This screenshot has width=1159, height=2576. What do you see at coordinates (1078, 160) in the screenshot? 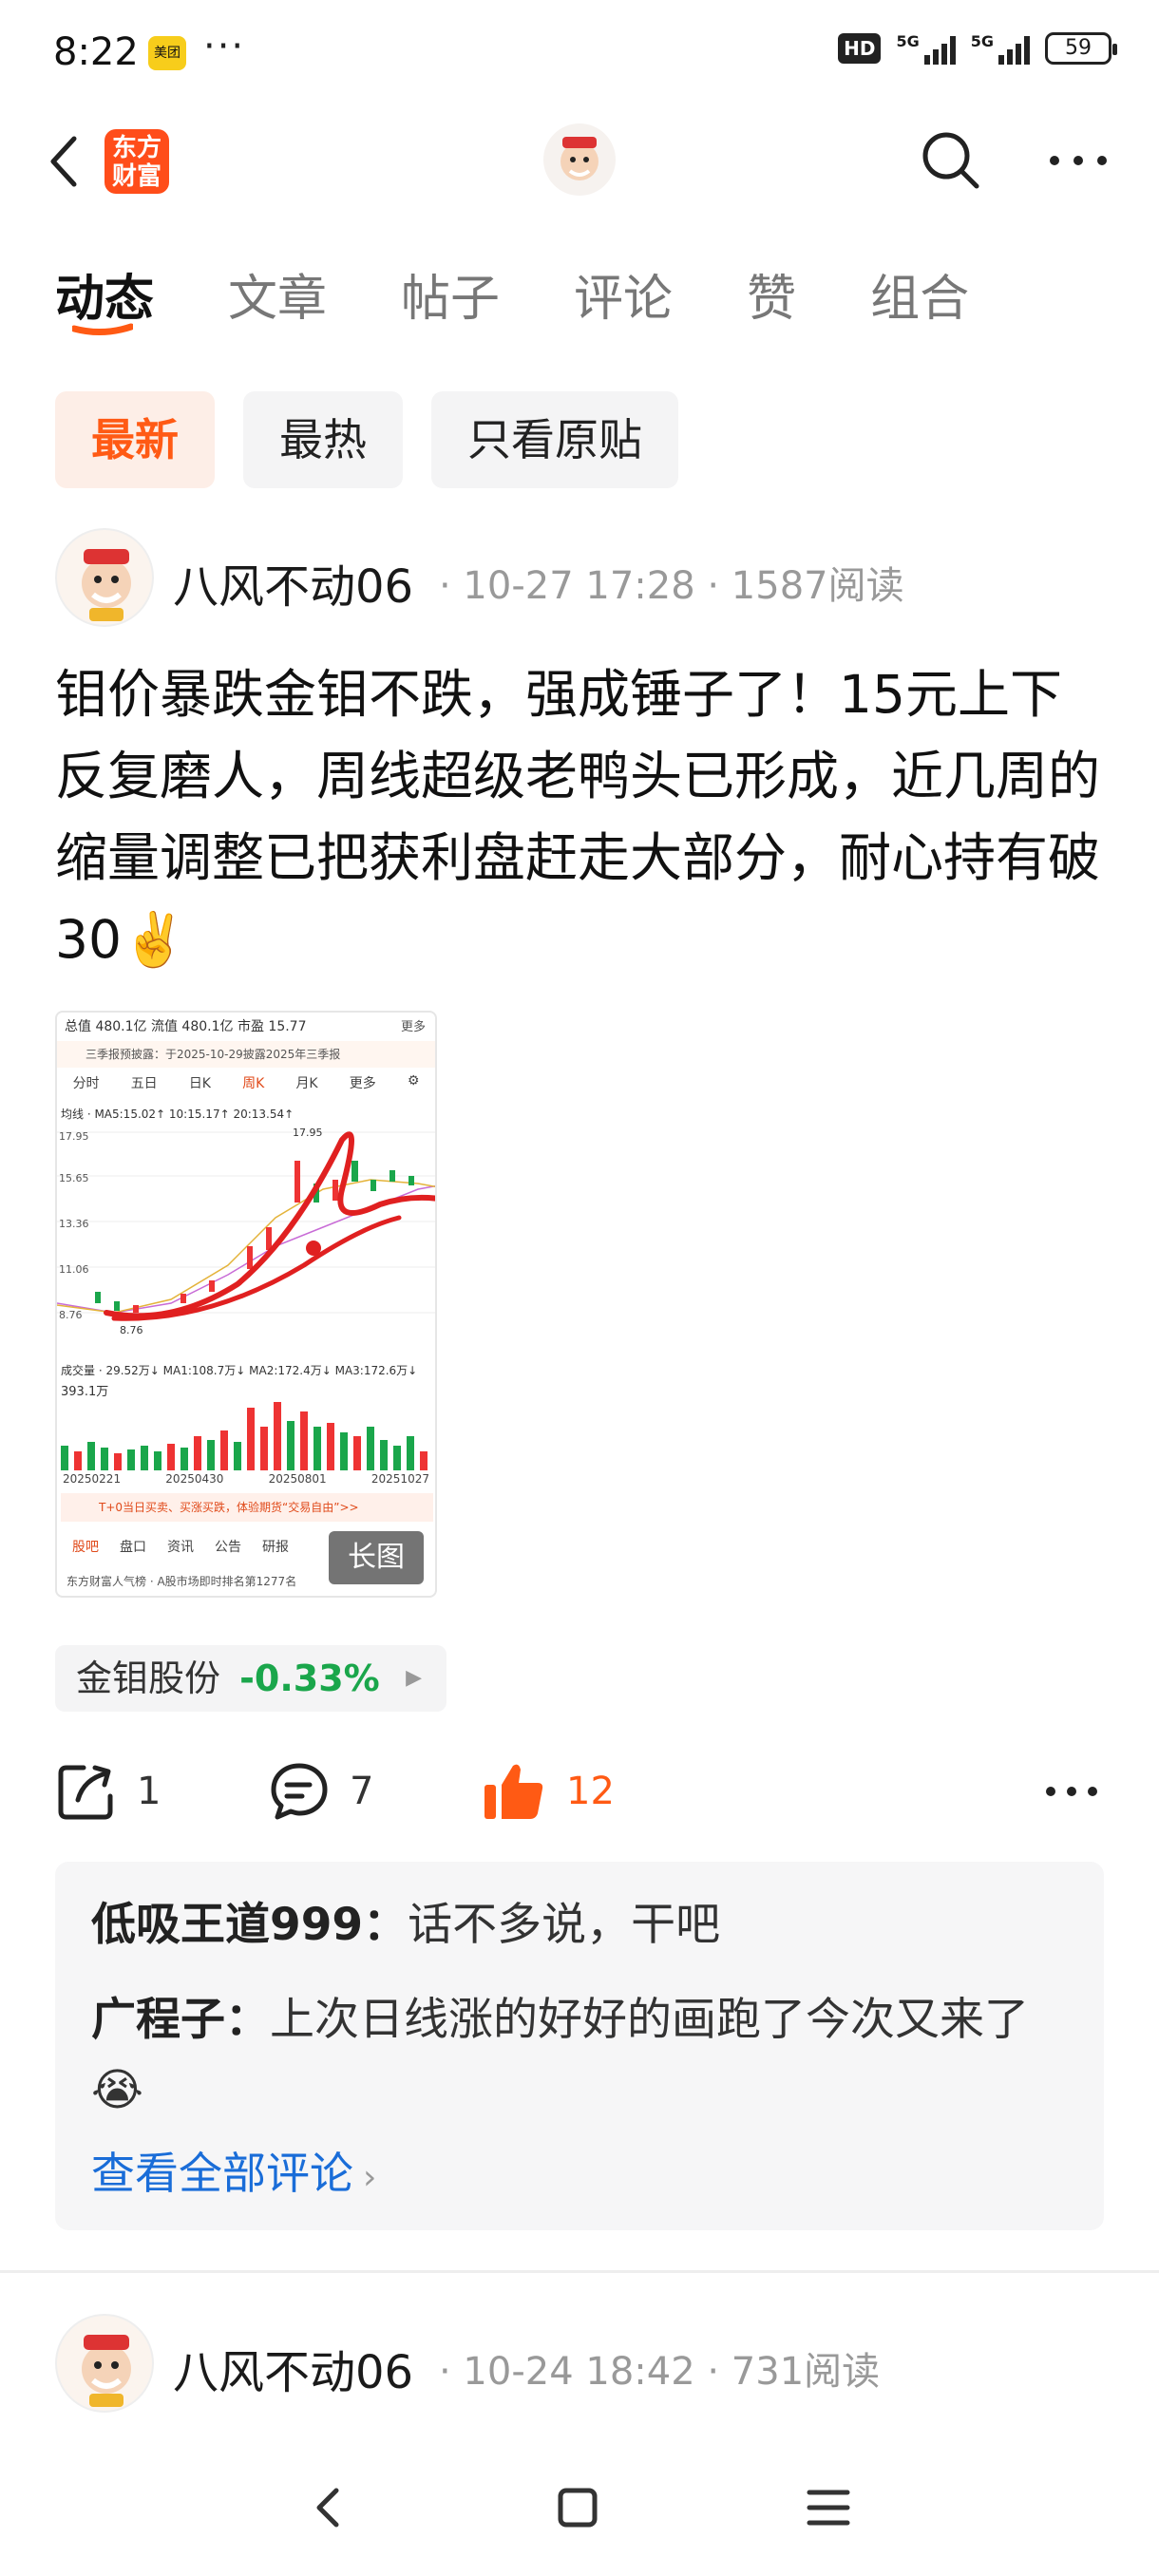
I see `more-options-button` at bounding box center [1078, 160].